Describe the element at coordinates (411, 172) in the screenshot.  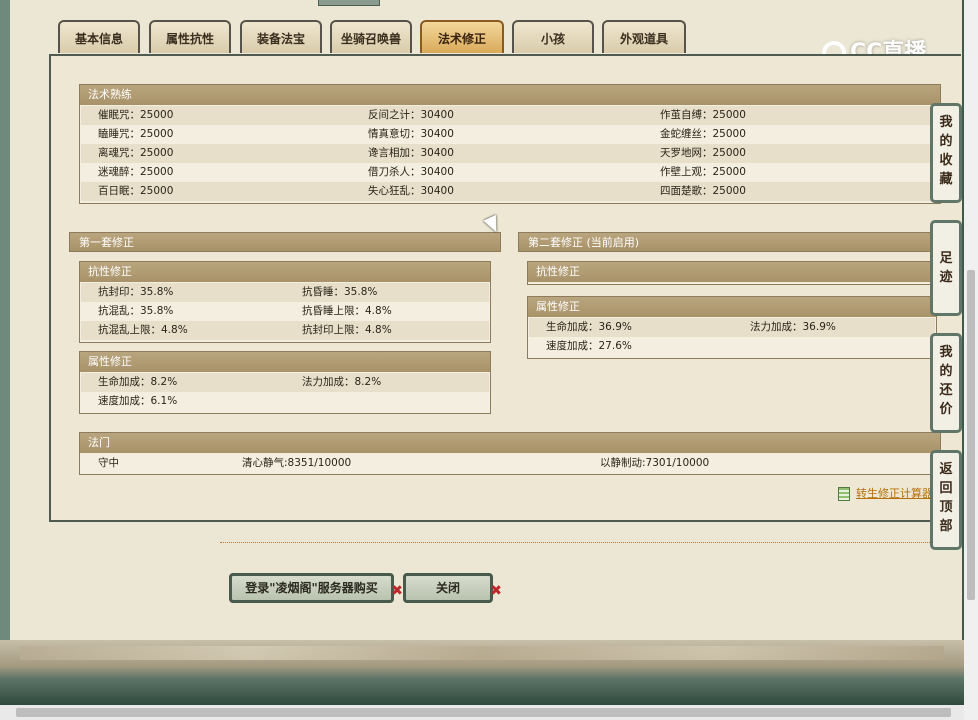
I see `mastery-cell: 借刀杀人：30400` at that location.